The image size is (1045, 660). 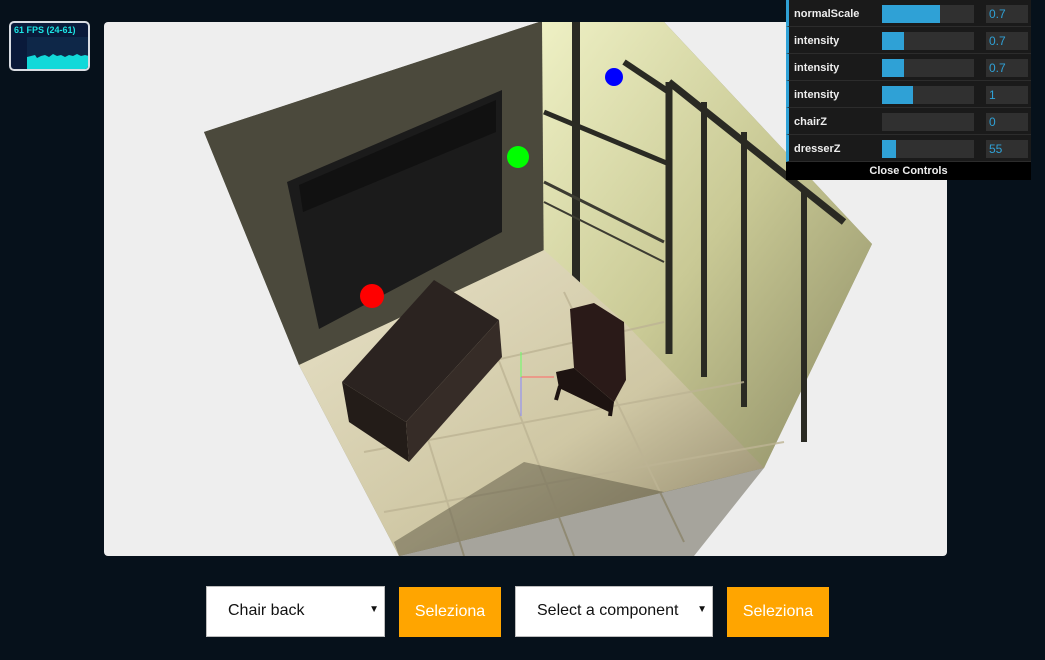 What do you see at coordinates (1007, 68) in the screenshot?
I see `intensity-value-2: 0.7` at bounding box center [1007, 68].